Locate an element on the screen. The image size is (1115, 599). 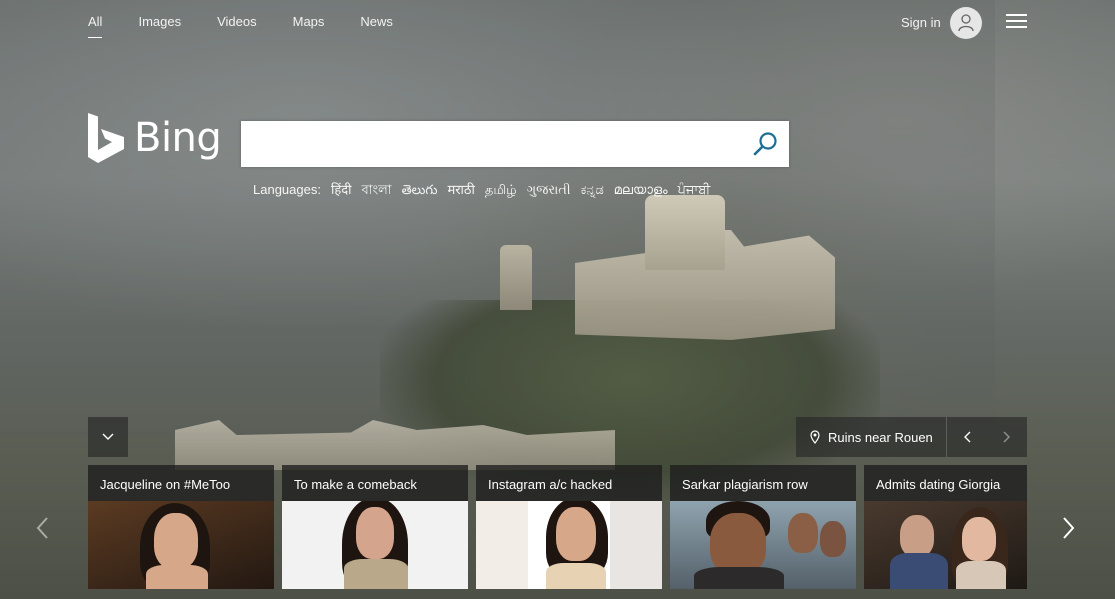
tab-maps: Maps is located at coordinates (309, 26).